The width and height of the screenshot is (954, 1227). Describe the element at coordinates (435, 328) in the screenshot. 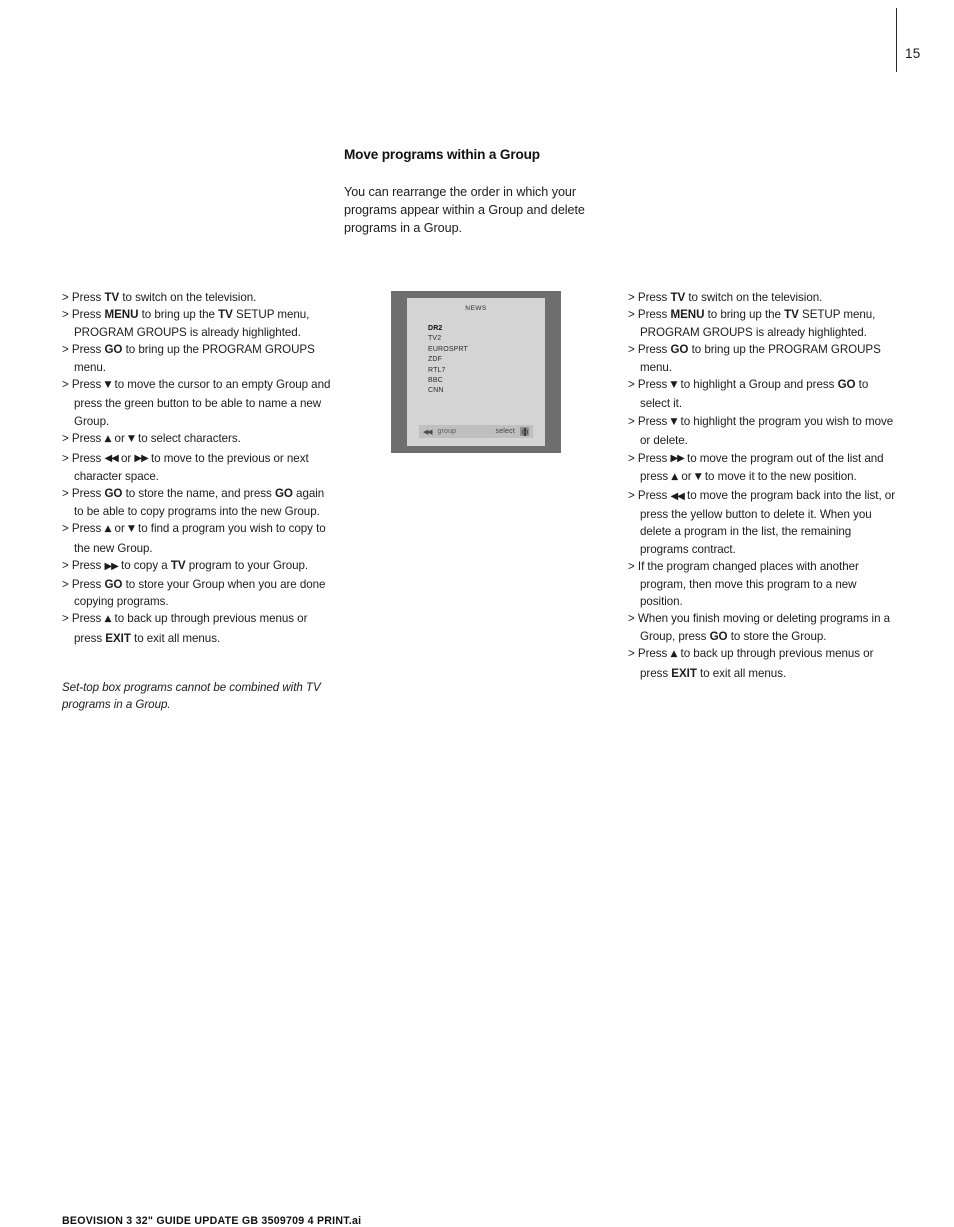

I see `tv-program-item: DR2` at that location.